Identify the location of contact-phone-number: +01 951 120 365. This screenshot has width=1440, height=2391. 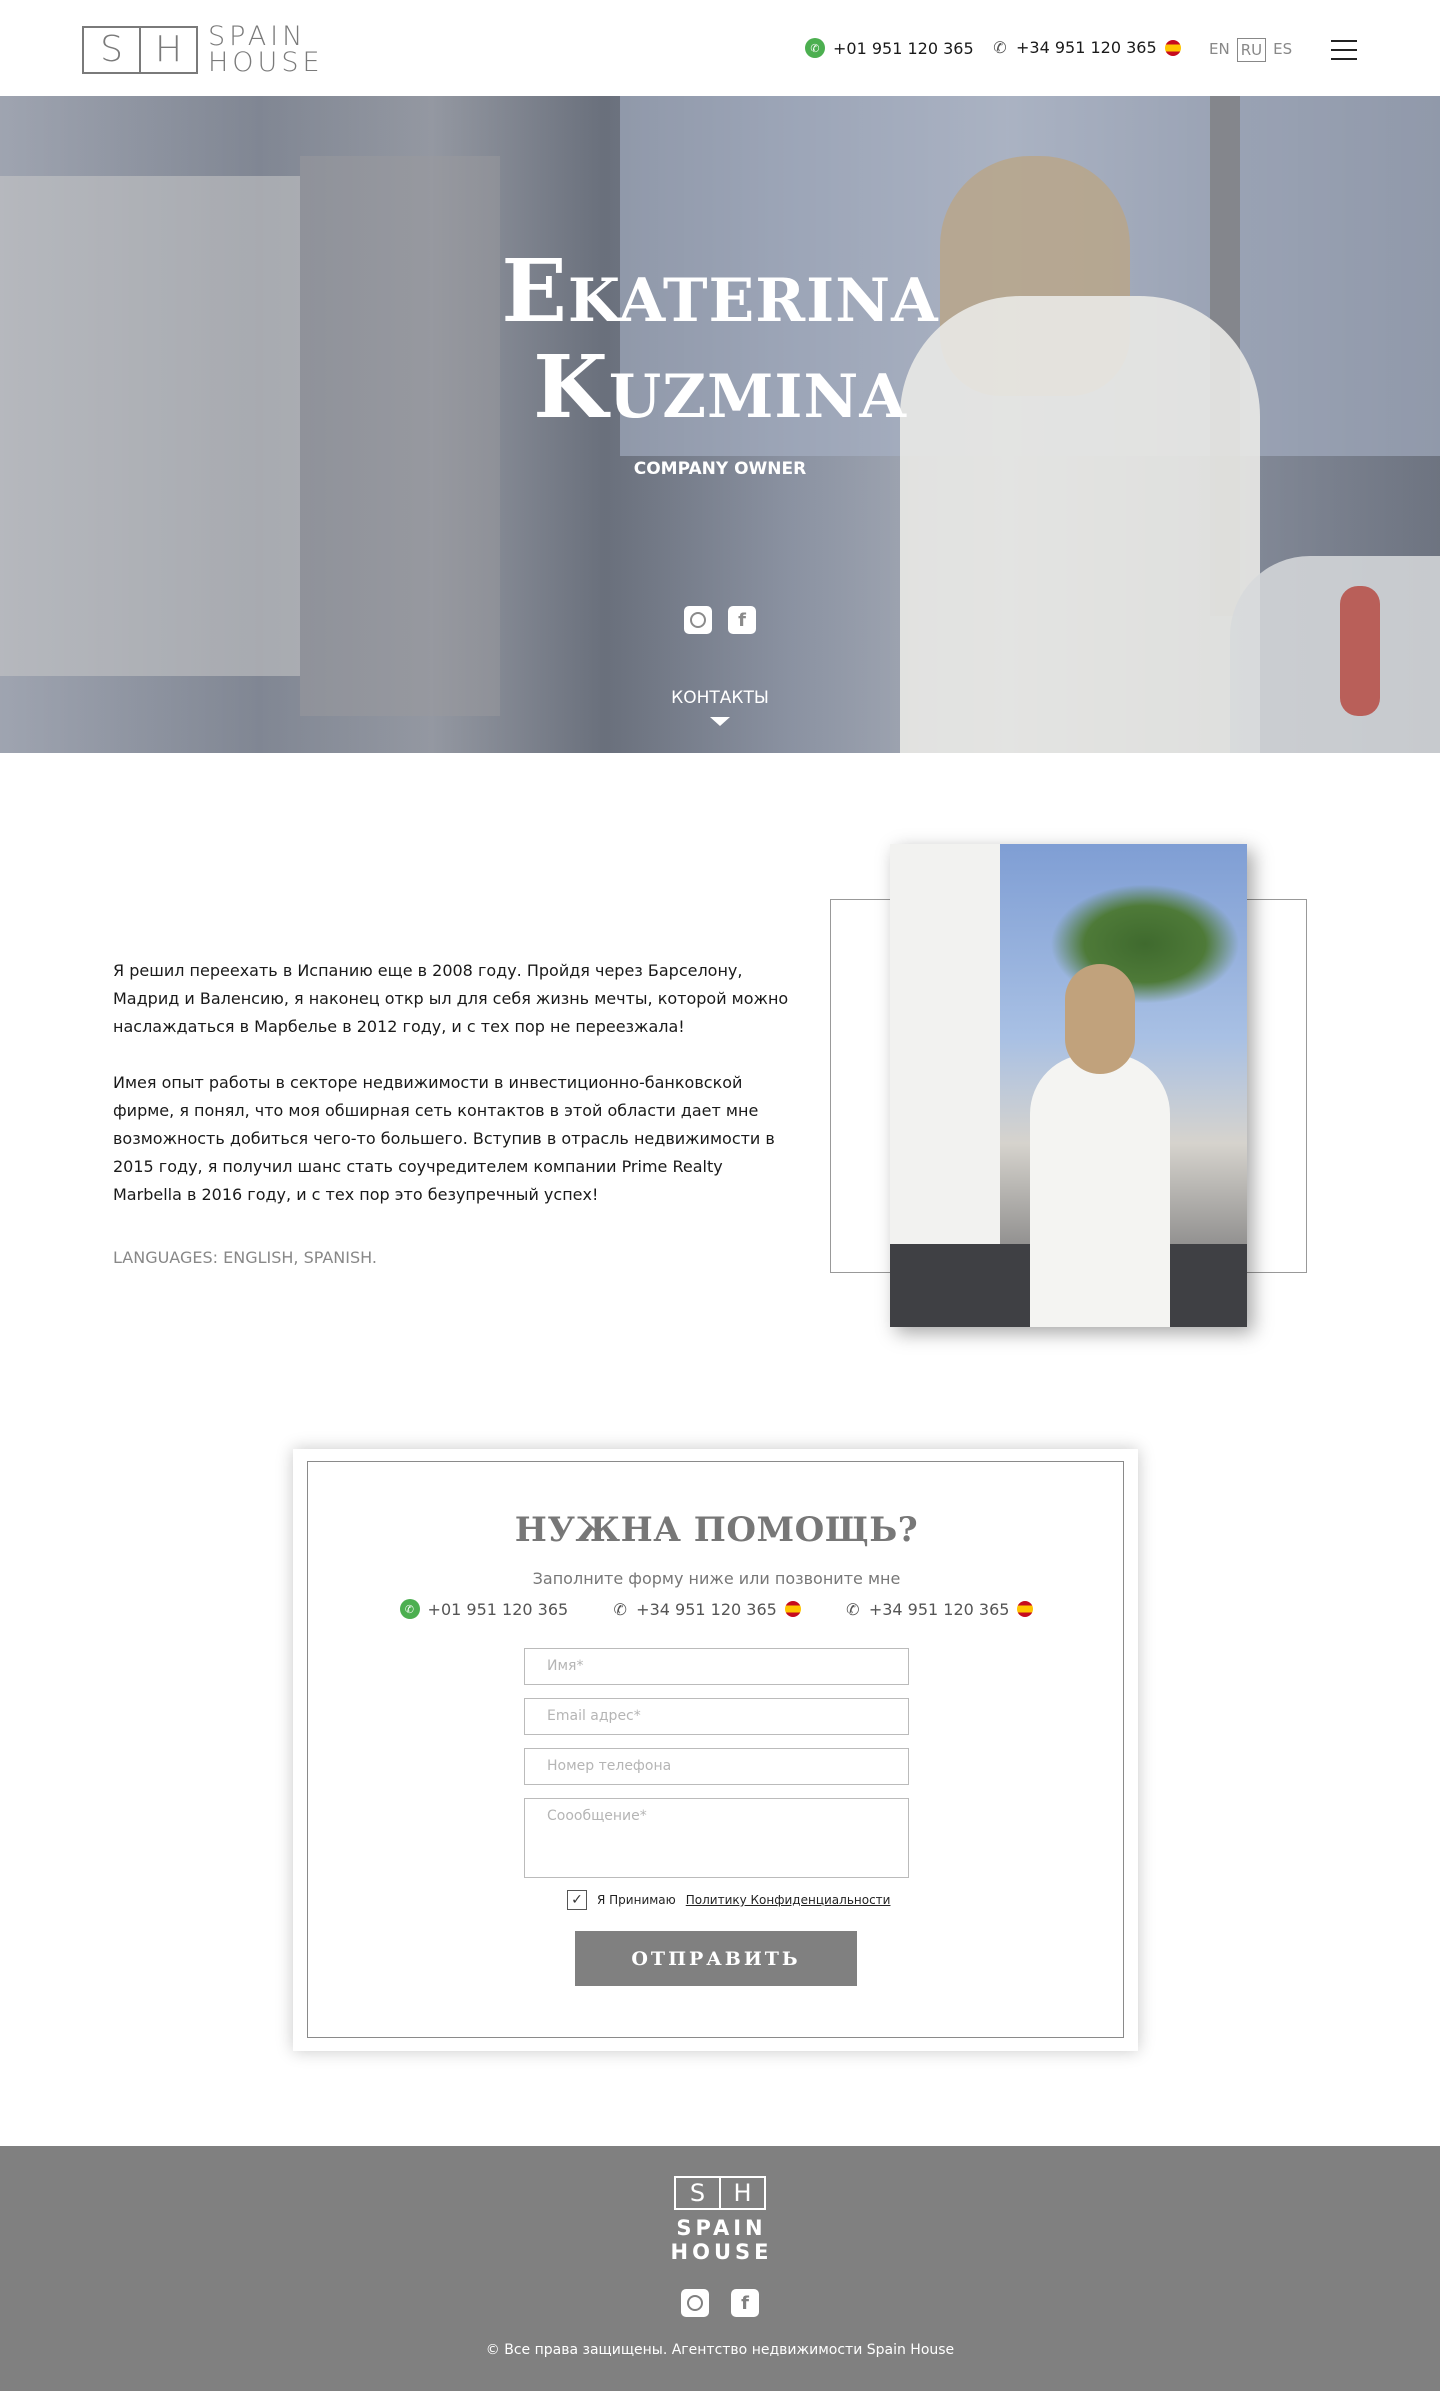
(498, 1609).